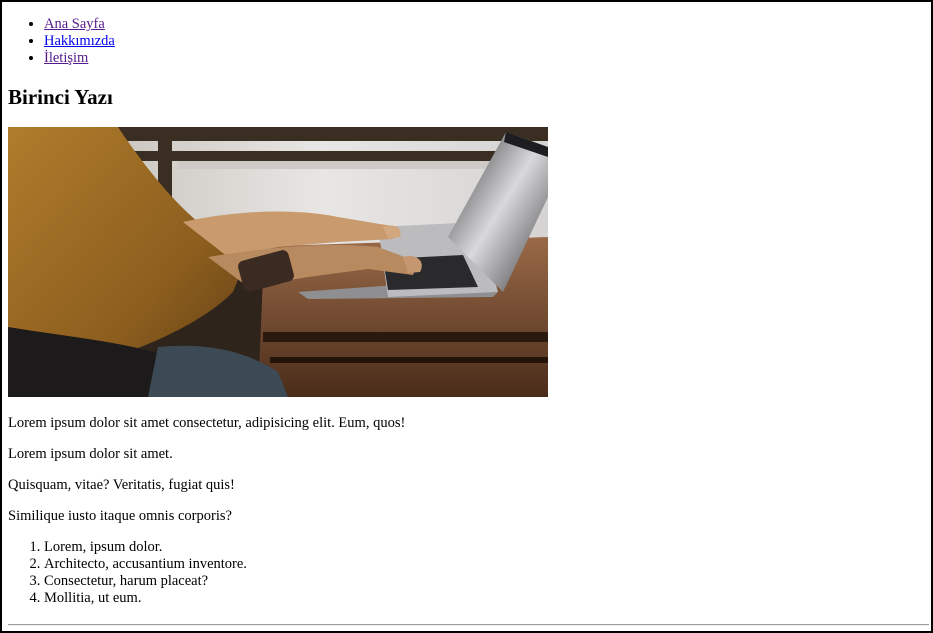 Image resolution: width=933 pixels, height=633 pixels. What do you see at coordinates (60, 97) in the screenshot?
I see `post-title: Birinci Yazı` at bounding box center [60, 97].